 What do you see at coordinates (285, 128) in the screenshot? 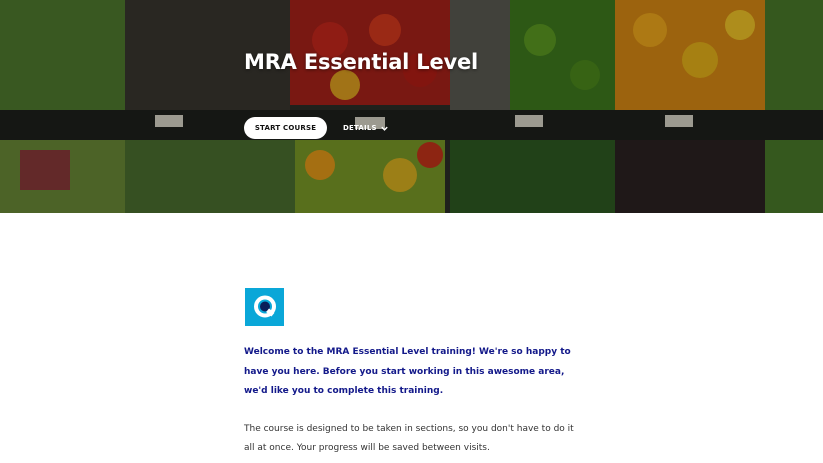
I see `start-course-button: START COURSE` at bounding box center [285, 128].